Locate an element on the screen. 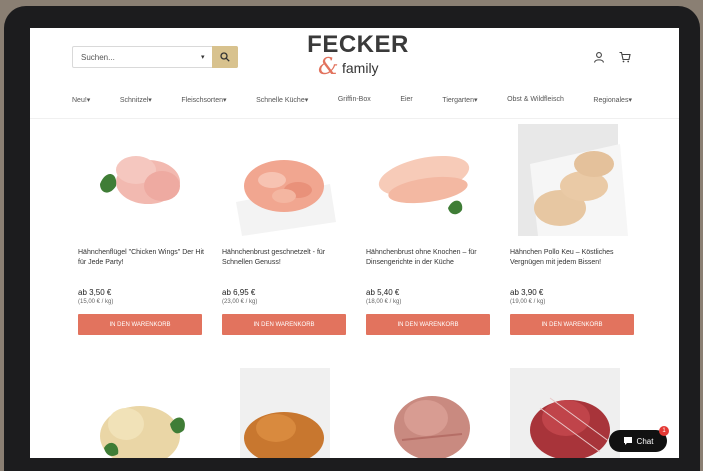 The width and height of the screenshot is (703, 471). nav-item-regionales: Regionales▾ is located at coordinates (612, 104).